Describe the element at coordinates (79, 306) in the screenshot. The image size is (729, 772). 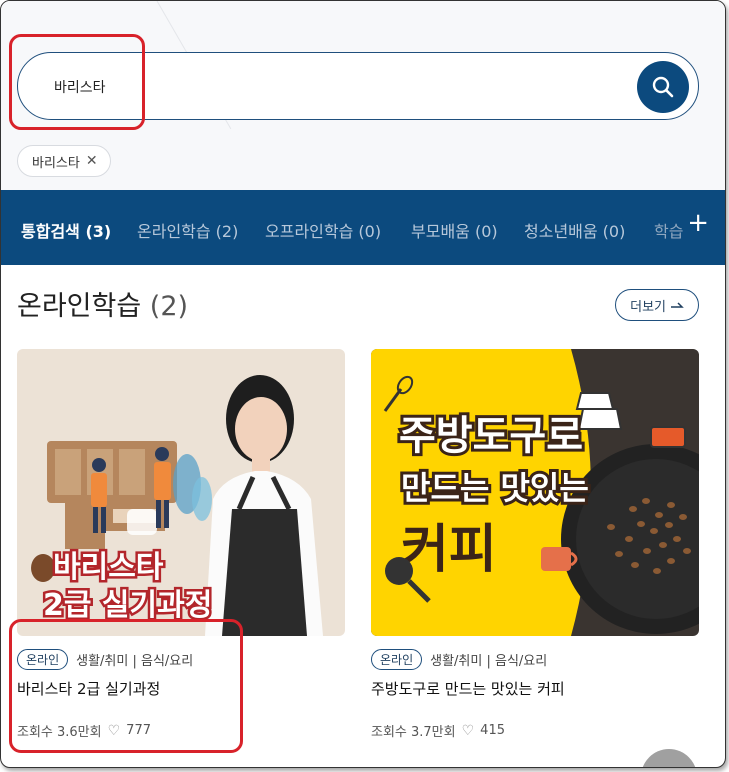
I see `section-title-text: 온라인학습` at that location.